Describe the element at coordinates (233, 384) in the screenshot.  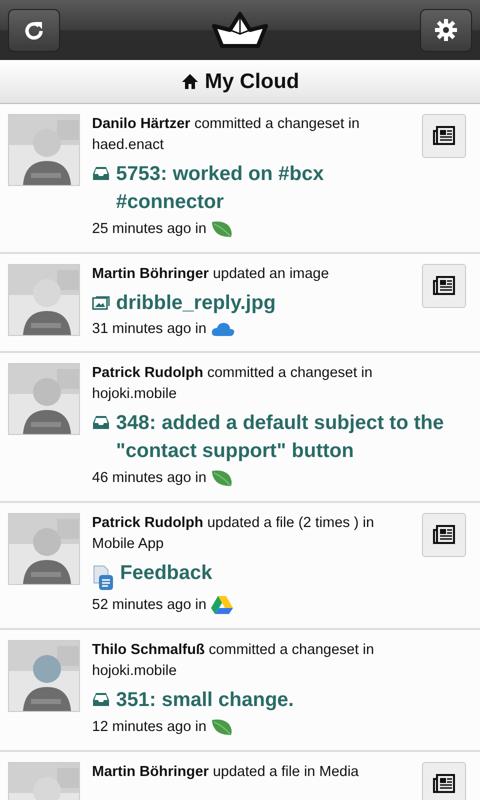
I see `activity-description: Patrick Rudolph committed a changeset in hojoki.mobile` at that location.